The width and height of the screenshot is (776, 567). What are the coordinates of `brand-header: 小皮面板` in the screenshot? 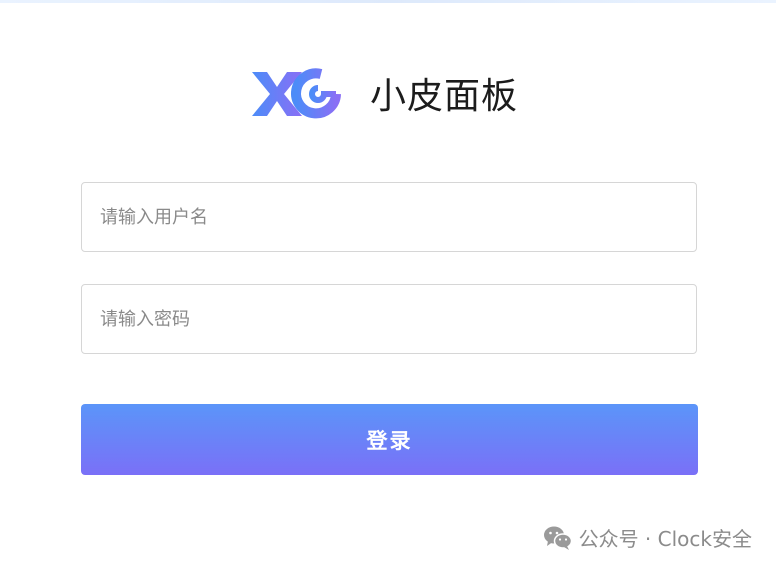 It's located at (384, 93).